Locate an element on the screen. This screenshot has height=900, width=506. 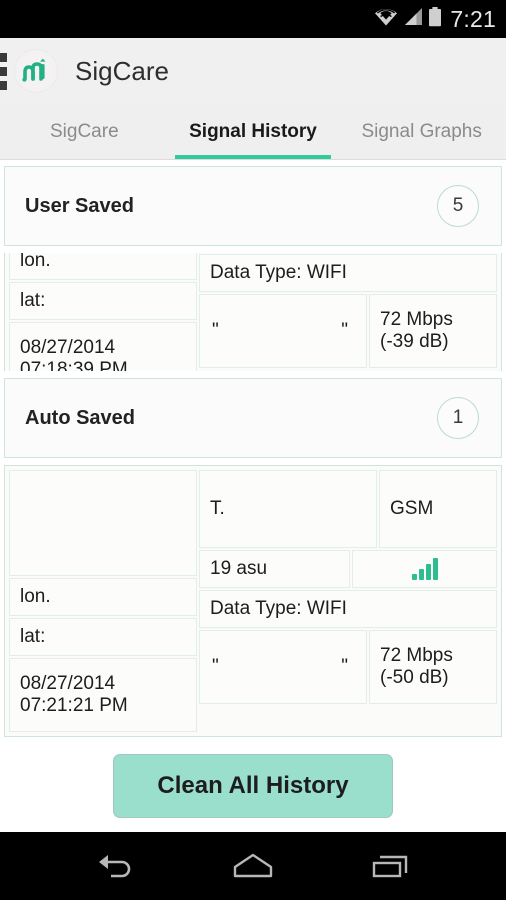
record-card: lon. lat: 08/27/2014 07:18:39 PM T. GSM is located at coordinates (253, 312).